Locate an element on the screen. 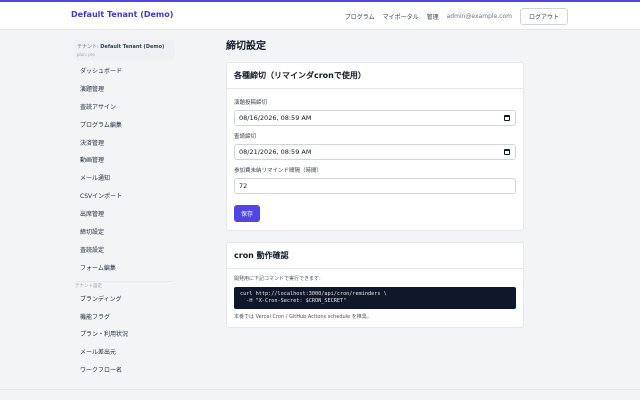 Image resolution: width=640 pixels, height=400 pixels. sidebar-item-feature-flags: 機能フラグ is located at coordinates (124, 318).